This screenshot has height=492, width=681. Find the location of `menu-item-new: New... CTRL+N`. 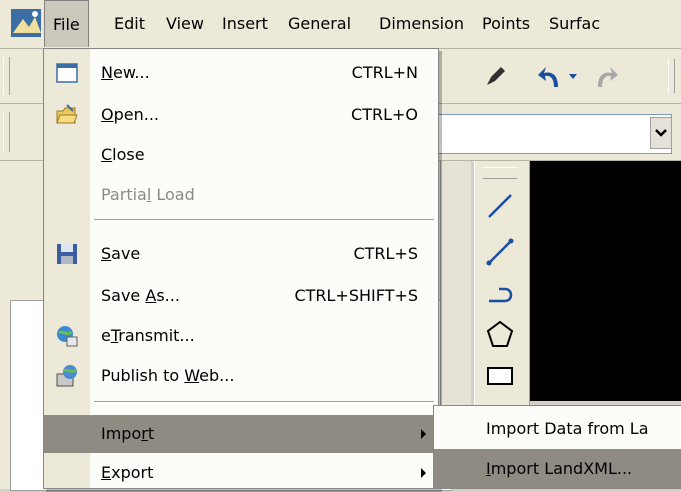

menu-item-new: New... CTRL+N is located at coordinates (241, 73).